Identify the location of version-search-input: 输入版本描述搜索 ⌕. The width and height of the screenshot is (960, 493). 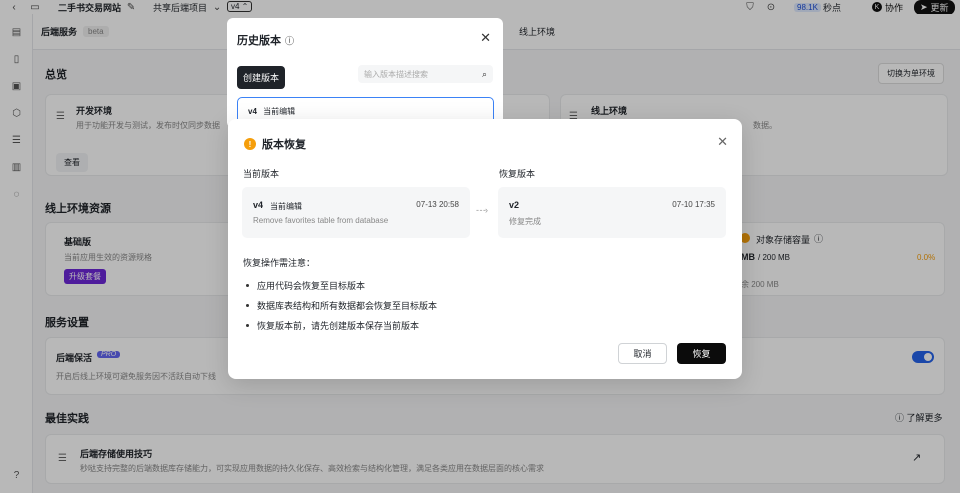
(425, 74).